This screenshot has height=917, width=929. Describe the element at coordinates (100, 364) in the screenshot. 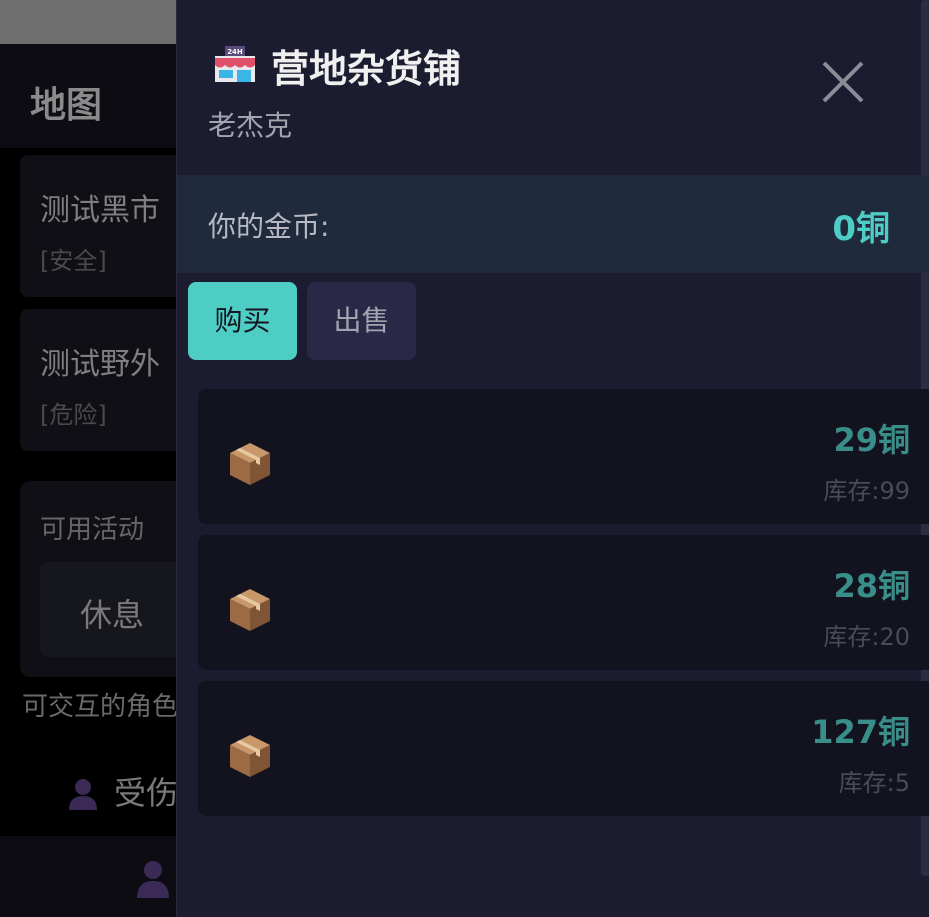

I see `location-name: 测试野外` at that location.